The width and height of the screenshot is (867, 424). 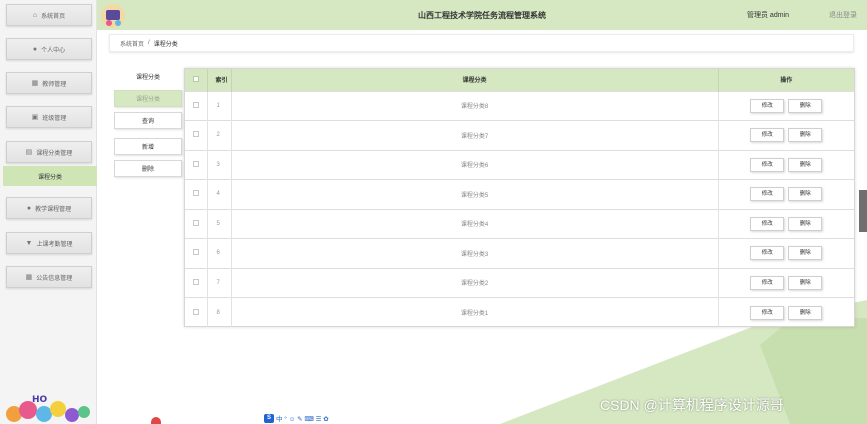 What do you see at coordinates (132, 43) in the screenshot?
I see `breadcrumb-home-link: 系统首页` at bounding box center [132, 43].